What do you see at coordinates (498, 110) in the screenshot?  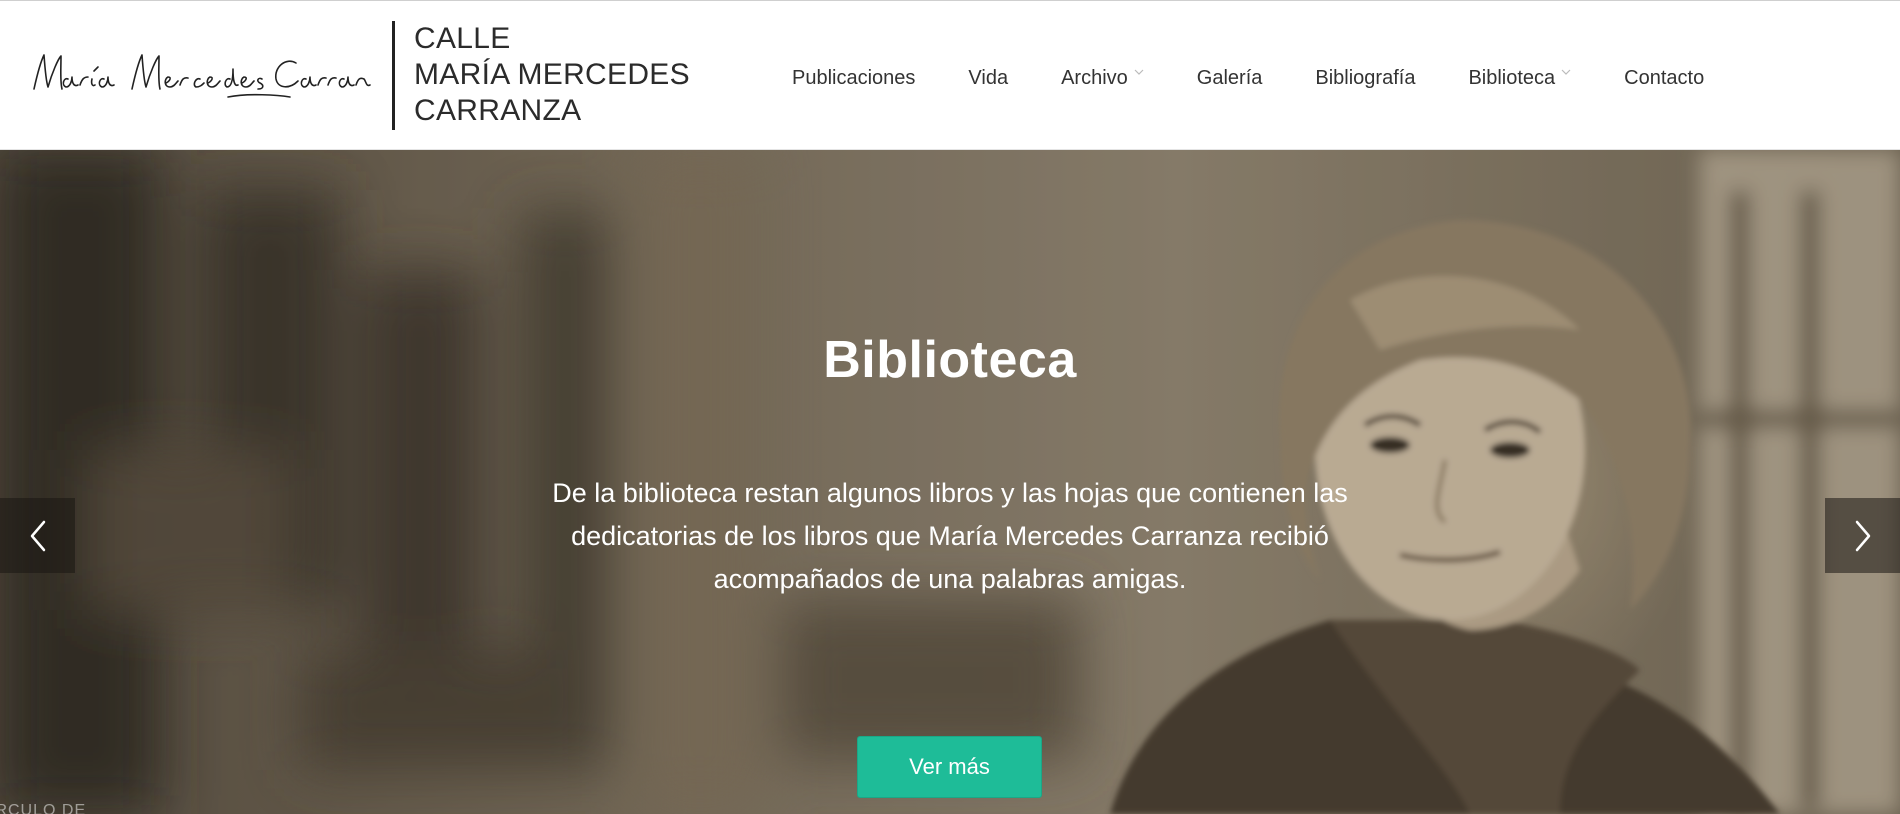 I see `site-title-line-3: CARRANZA` at bounding box center [498, 110].